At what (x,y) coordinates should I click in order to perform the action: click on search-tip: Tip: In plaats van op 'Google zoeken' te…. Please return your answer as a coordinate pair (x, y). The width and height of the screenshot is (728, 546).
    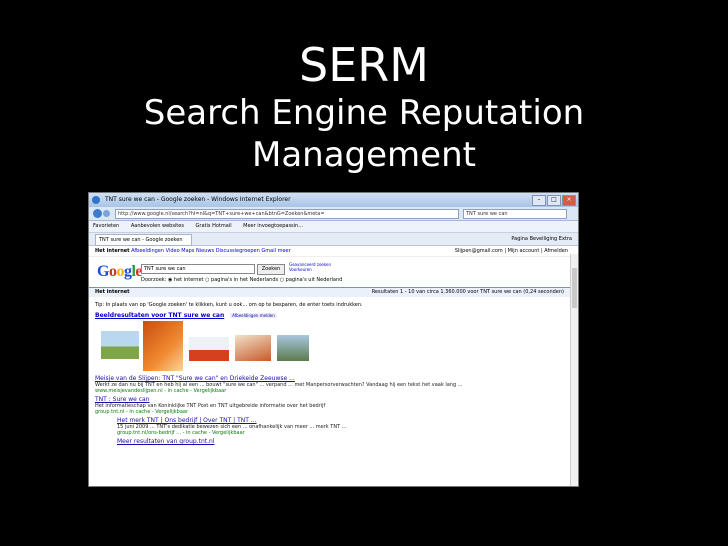
    Looking at the image, I should click on (229, 305).